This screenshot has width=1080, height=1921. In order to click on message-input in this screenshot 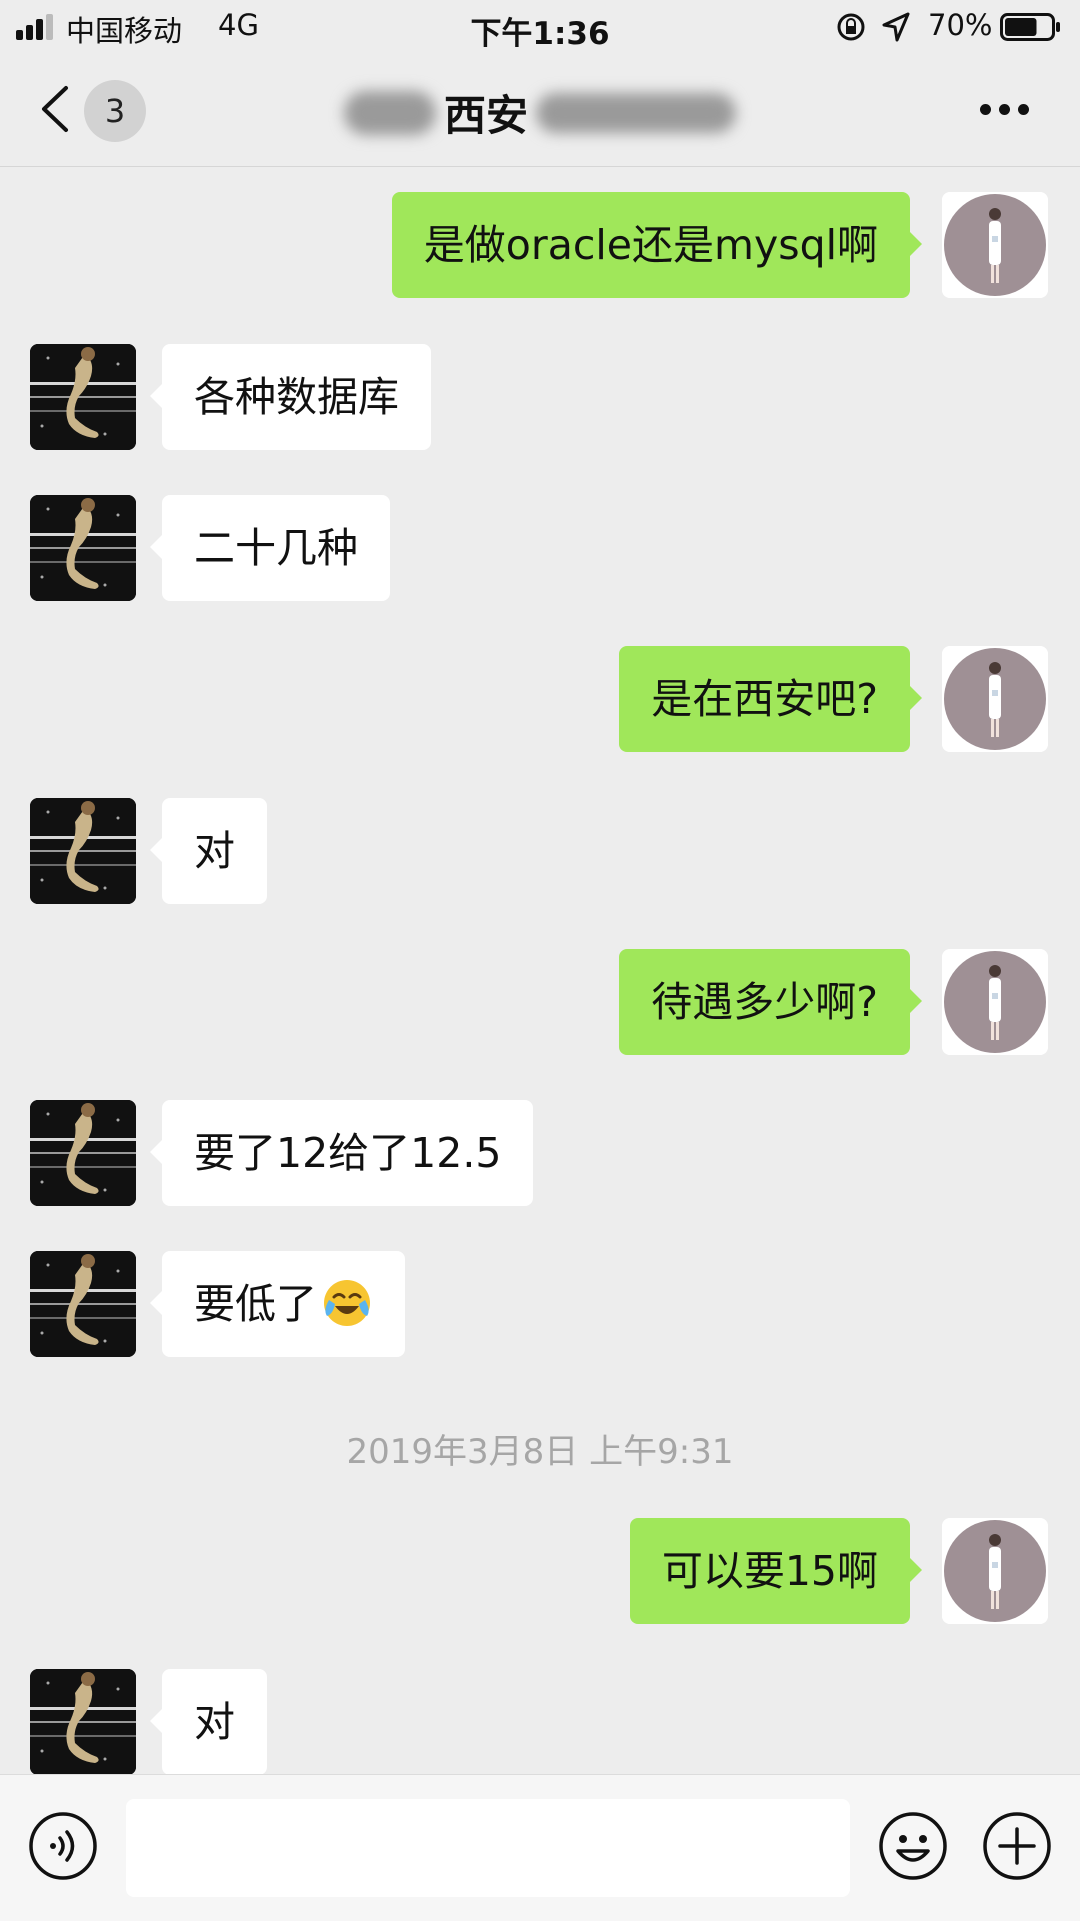, I will do `click(488, 1848)`.